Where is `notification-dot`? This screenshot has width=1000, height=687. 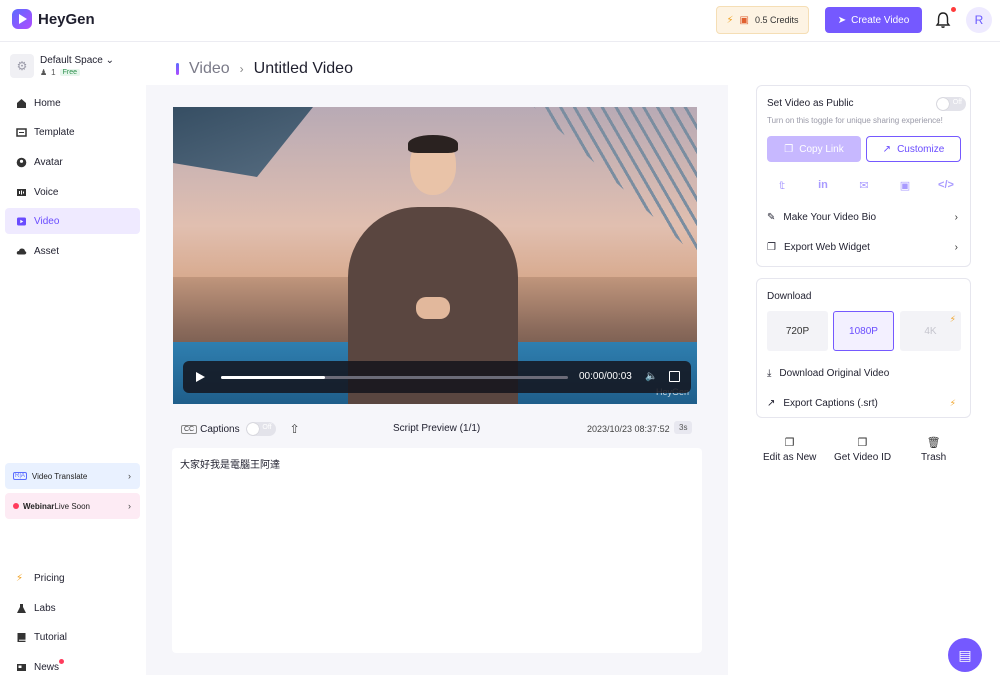
notification-dot is located at coordinates (953, 9).